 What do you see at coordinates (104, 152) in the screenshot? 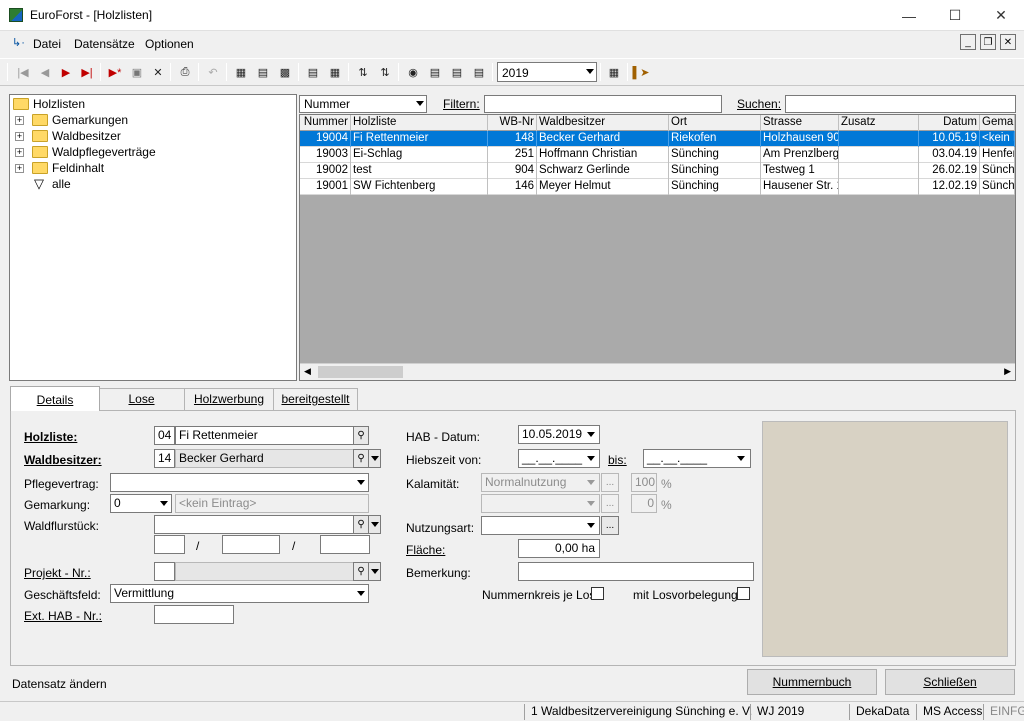
I see `tree-label: Waldpflegeverträge` at bounding box center [104, 152].